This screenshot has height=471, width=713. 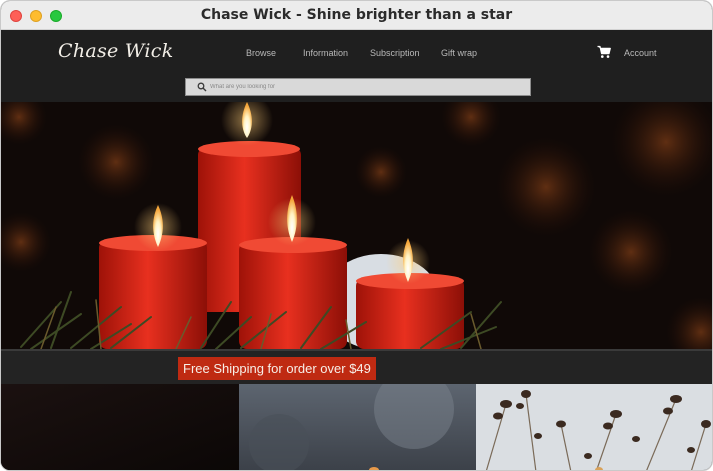 I want to click on window-title: Chase Wick - Shine brighter than a star, so click(x=356, y=15).